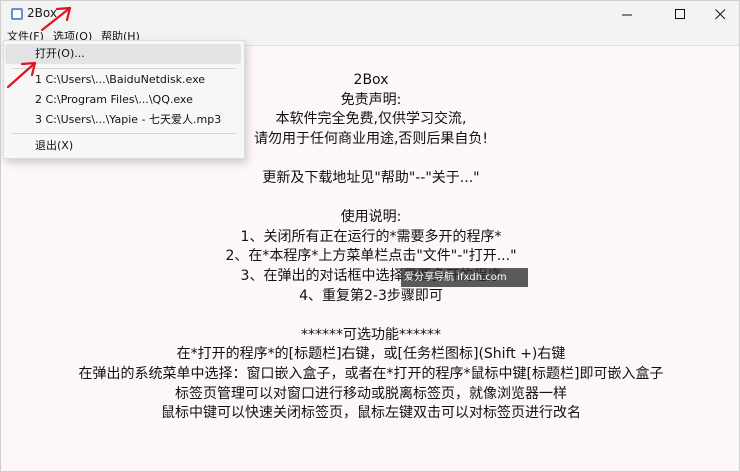 This screenshot has height=472, width=740. Describe the element at coordinates (371, 177) in the screenshot. I see `content-line: 更新及下载地址见"帮助"--"关于..."` at that location.